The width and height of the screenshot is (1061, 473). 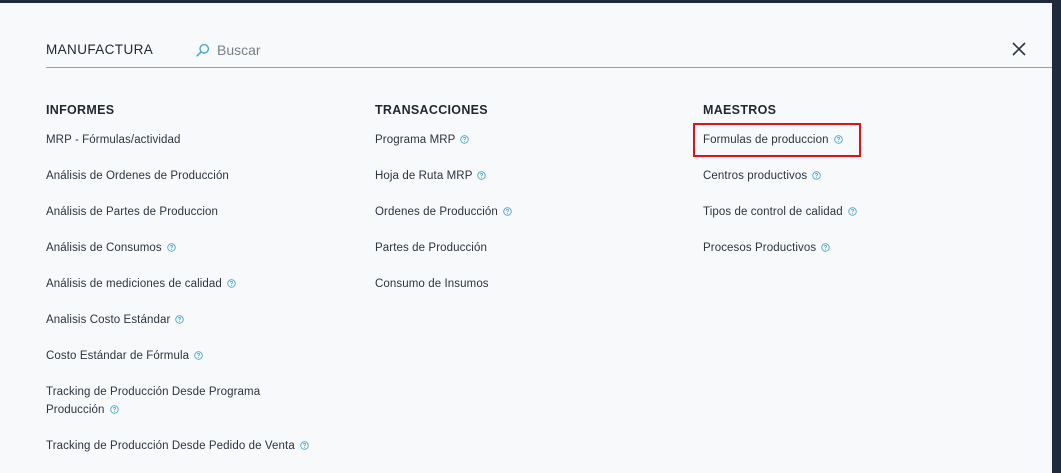 What do you see at coordinates (515, 140) in the screenshot?
I see `menu-item-programa-mrp: Programa MRP` at bounding box center [515, 140].